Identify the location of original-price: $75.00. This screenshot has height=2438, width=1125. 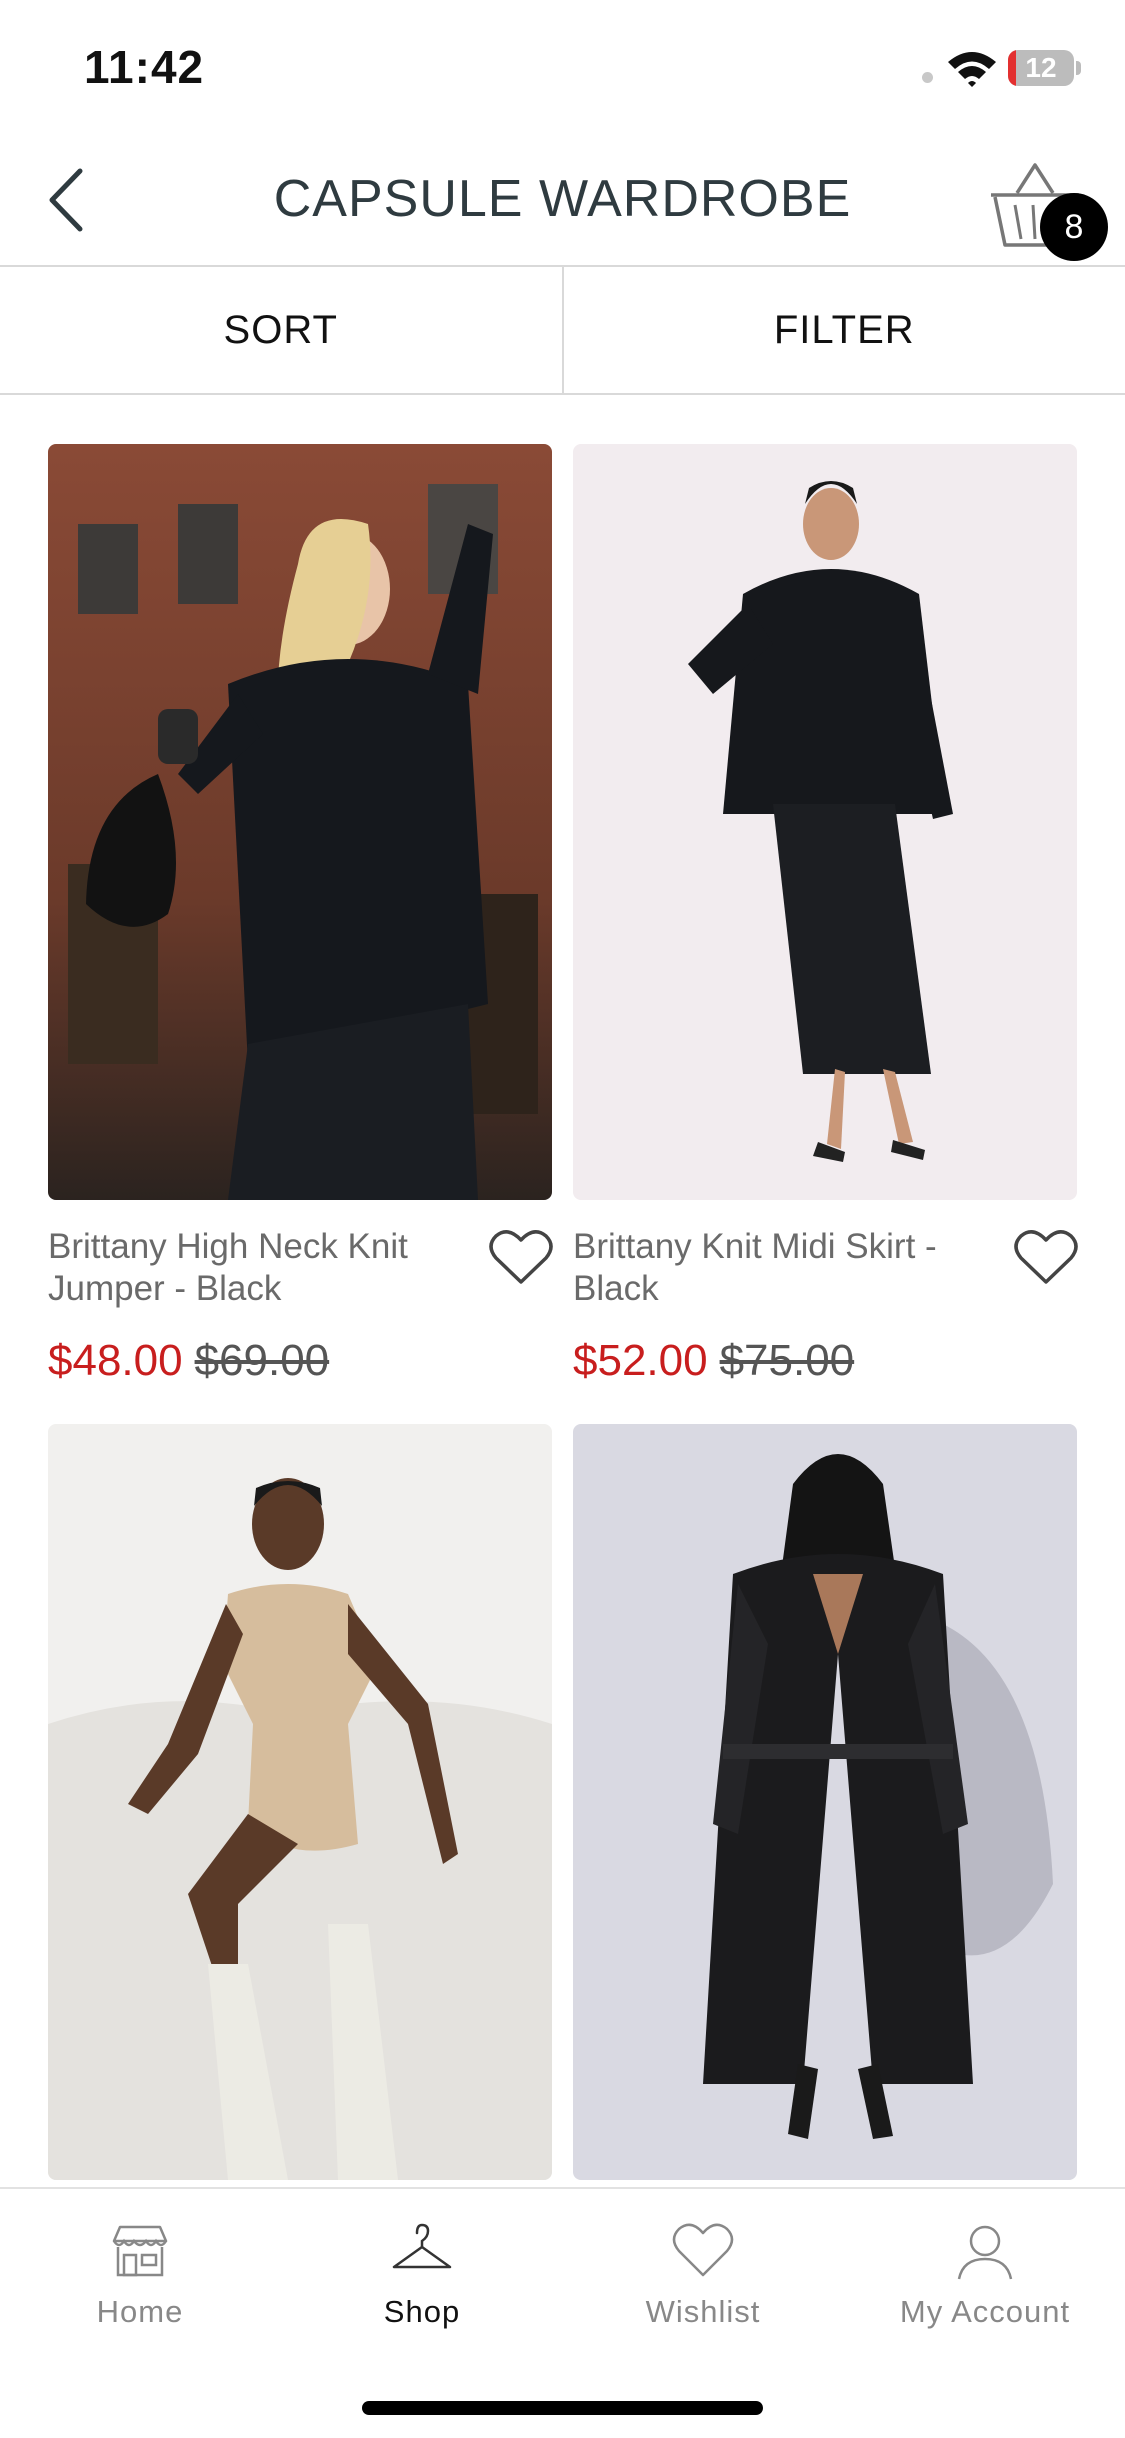
(787, 1360).